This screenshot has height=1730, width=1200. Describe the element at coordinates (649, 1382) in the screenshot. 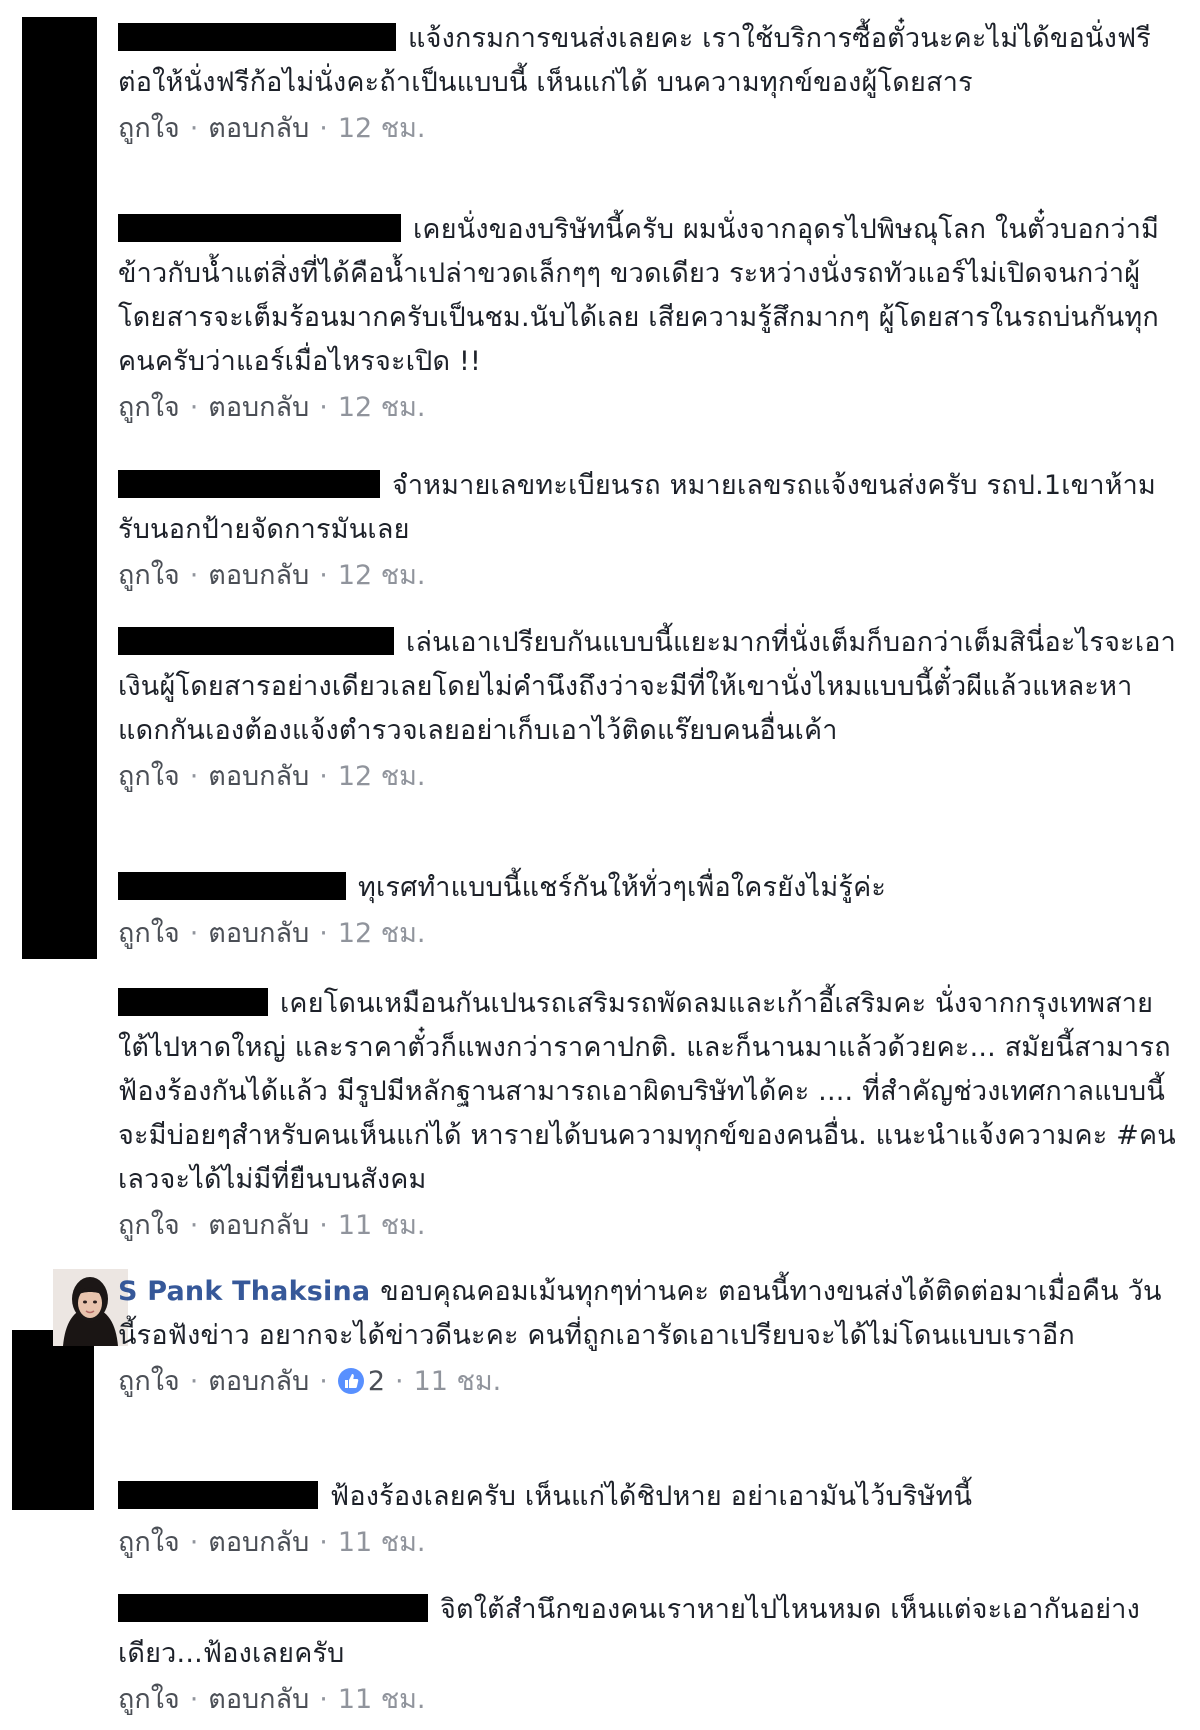

I see `comment-actions: ถูกใจ · ตอบกลับ · 2 · 11 ชม.` at that location.